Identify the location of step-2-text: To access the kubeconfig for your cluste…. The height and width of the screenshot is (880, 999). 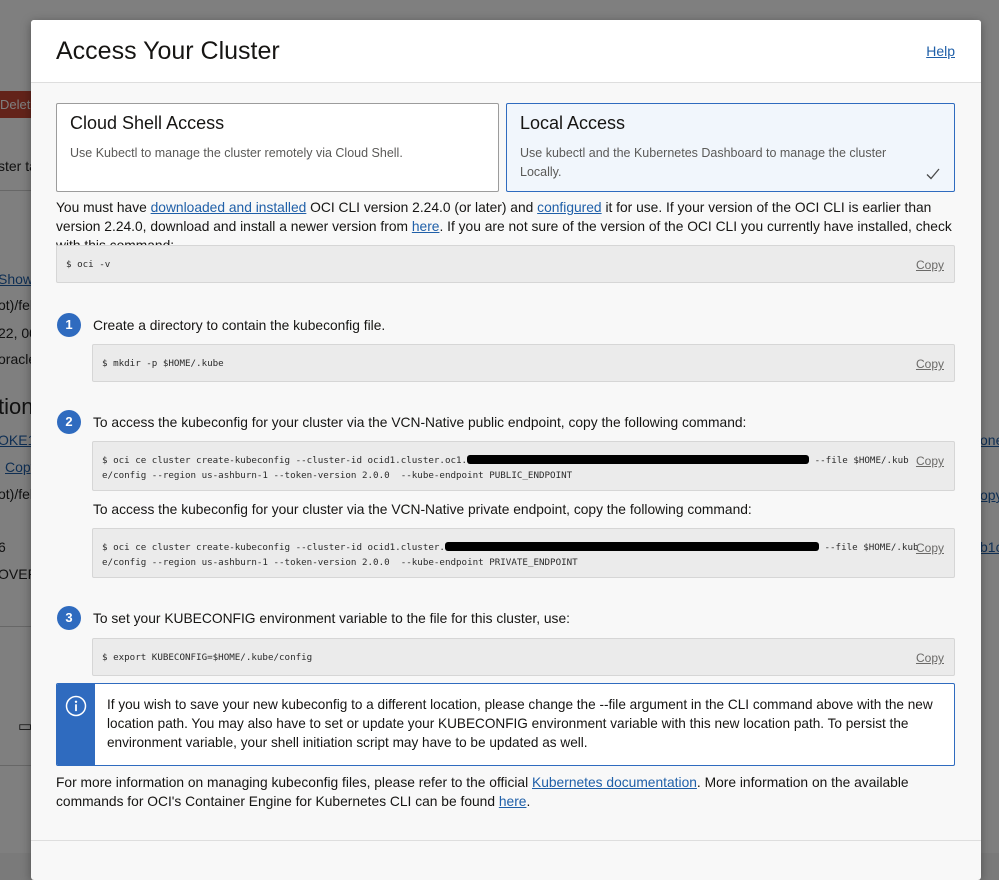
(420, 422).